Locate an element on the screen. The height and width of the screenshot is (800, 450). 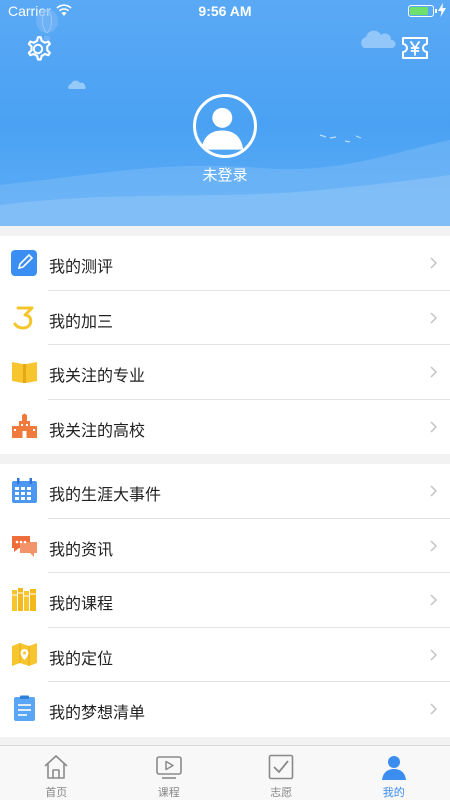
open-book-icon is located at coordinates (24, 372).